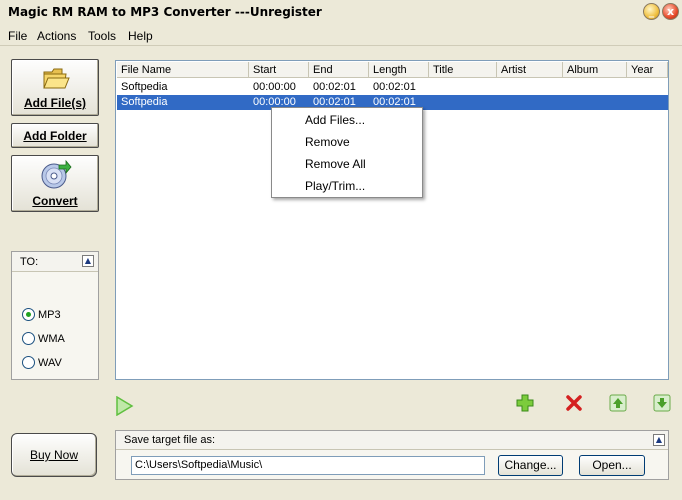  What do you see at coordinates (339, 70) in the screenshot?
I see `column-end: End` at bounding box center [339, 70].